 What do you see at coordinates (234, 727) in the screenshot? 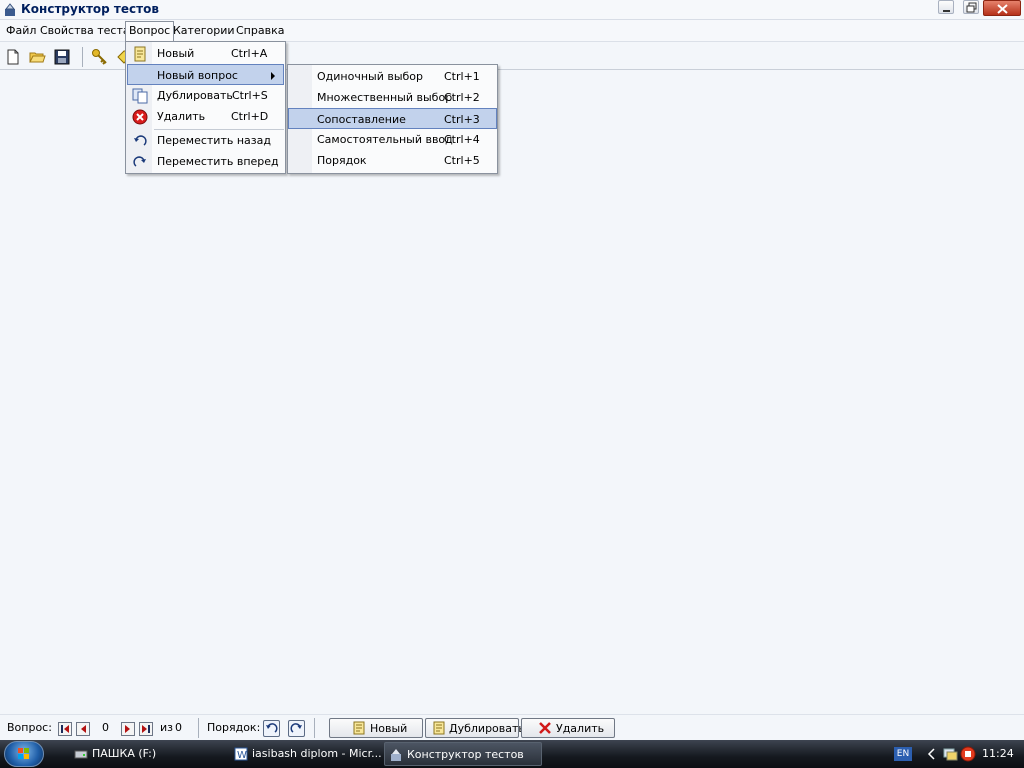
I see `order-label: Порядок:` at bounding box center [234, 727].